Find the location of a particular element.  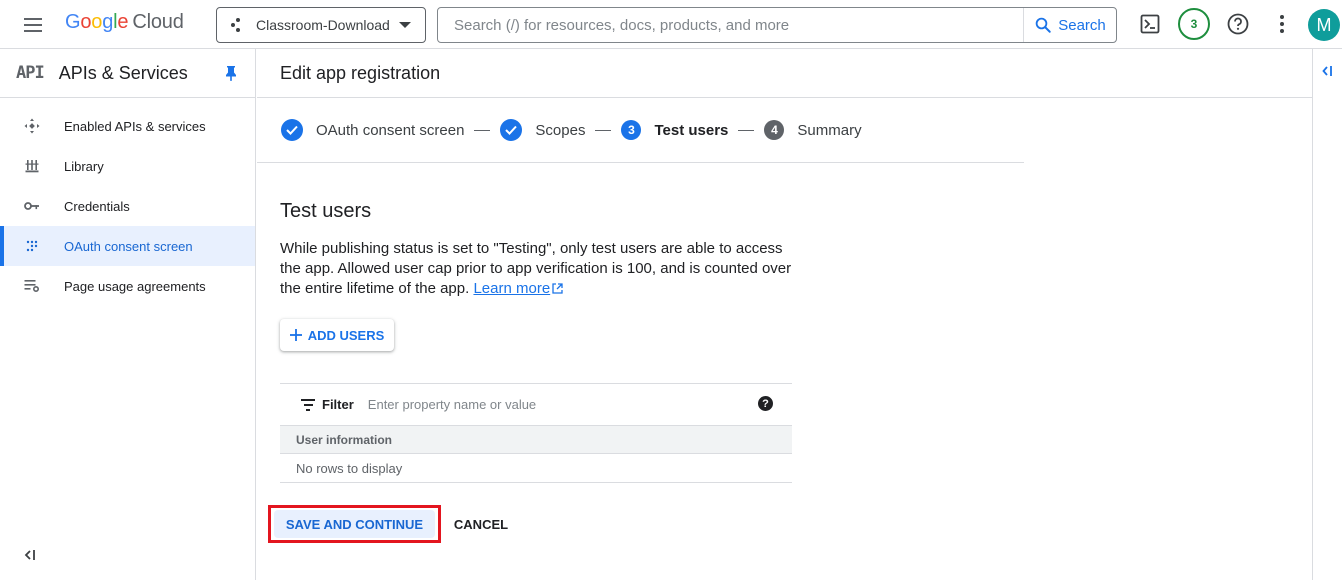

right-panel-rail is located at coordinates (1327, 314).